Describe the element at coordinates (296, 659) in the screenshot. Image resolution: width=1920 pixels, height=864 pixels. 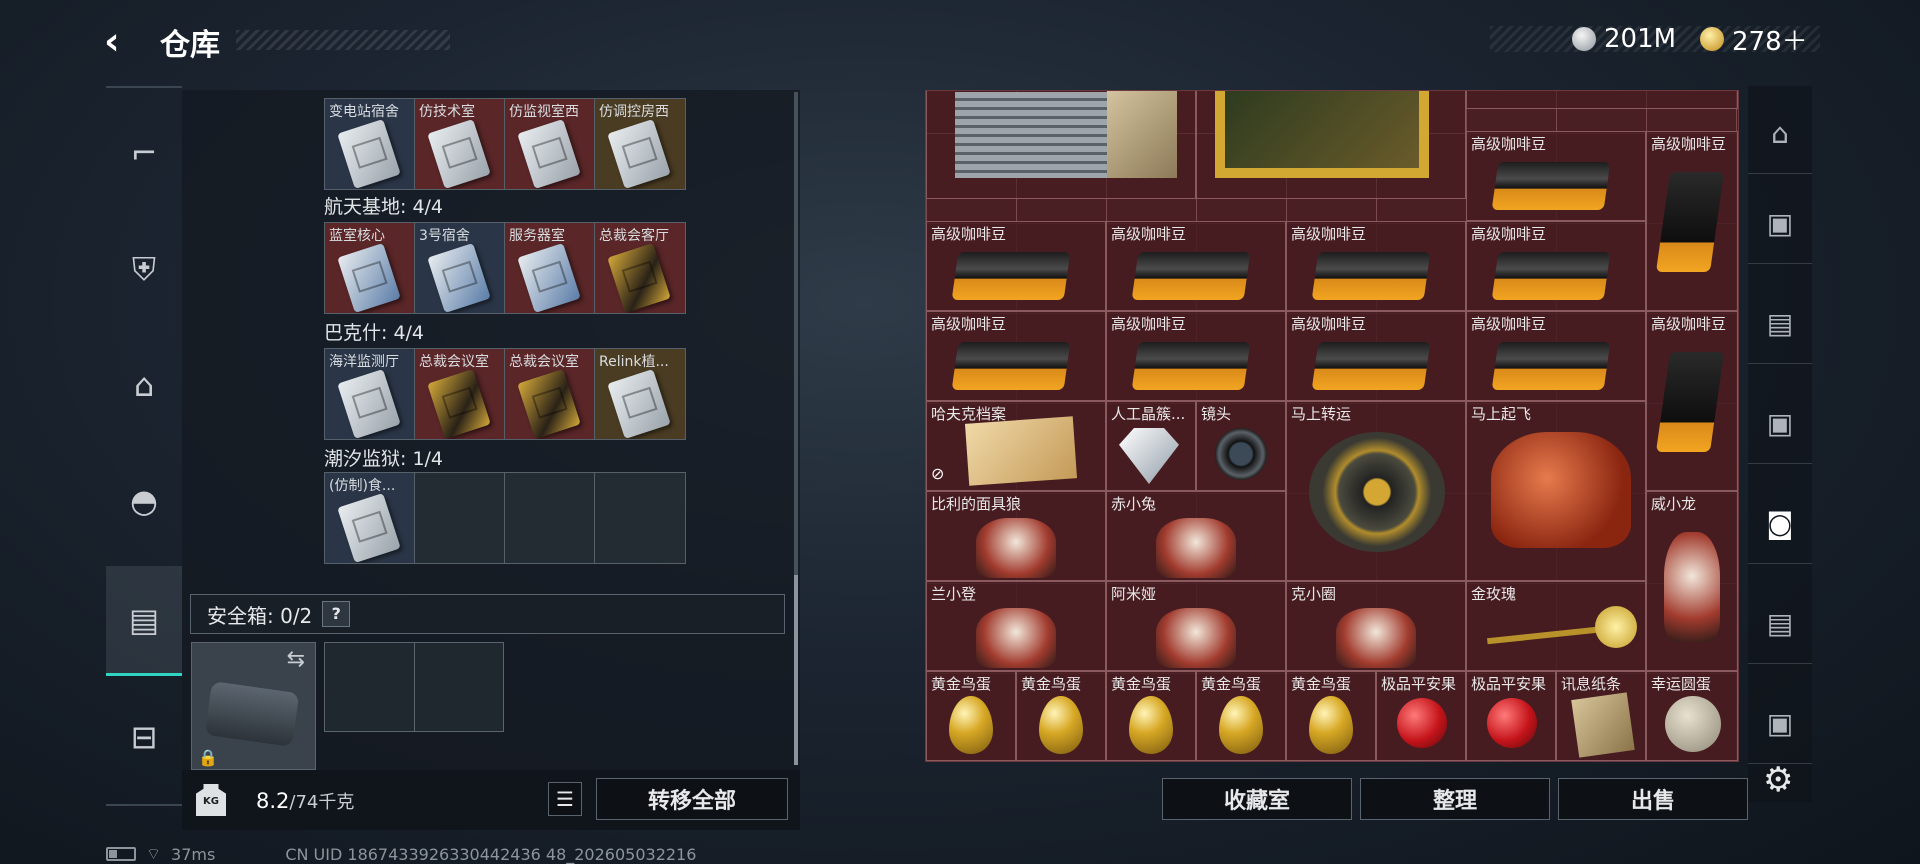
I see `swap-icon: ⇆` at that location.